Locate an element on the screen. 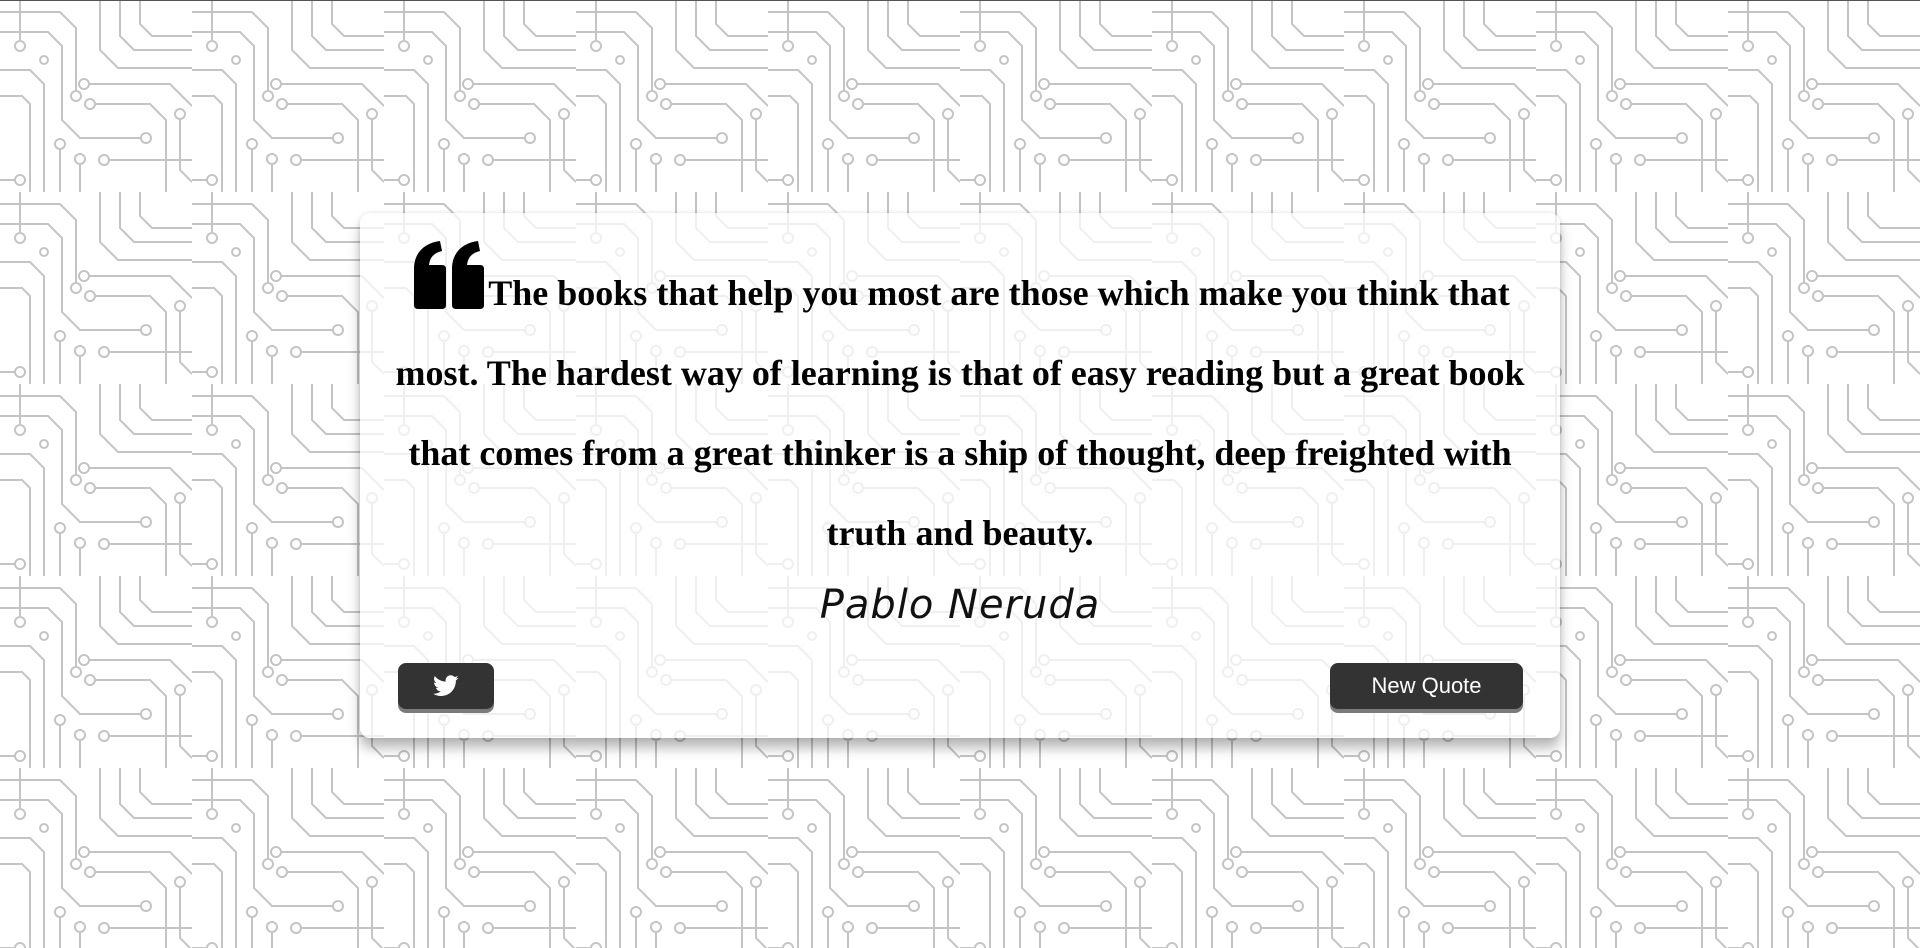  new-quote-button: New Quote is located at coordinates (1426, 686).